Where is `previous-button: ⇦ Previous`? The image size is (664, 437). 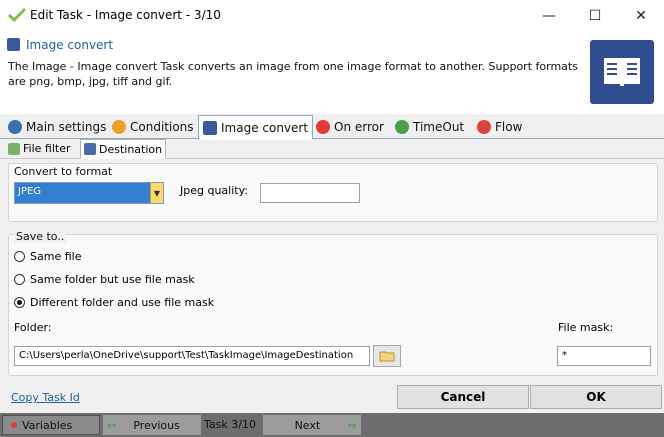
previous-button: ⇦ Previous is located at coordinates (152, 425).